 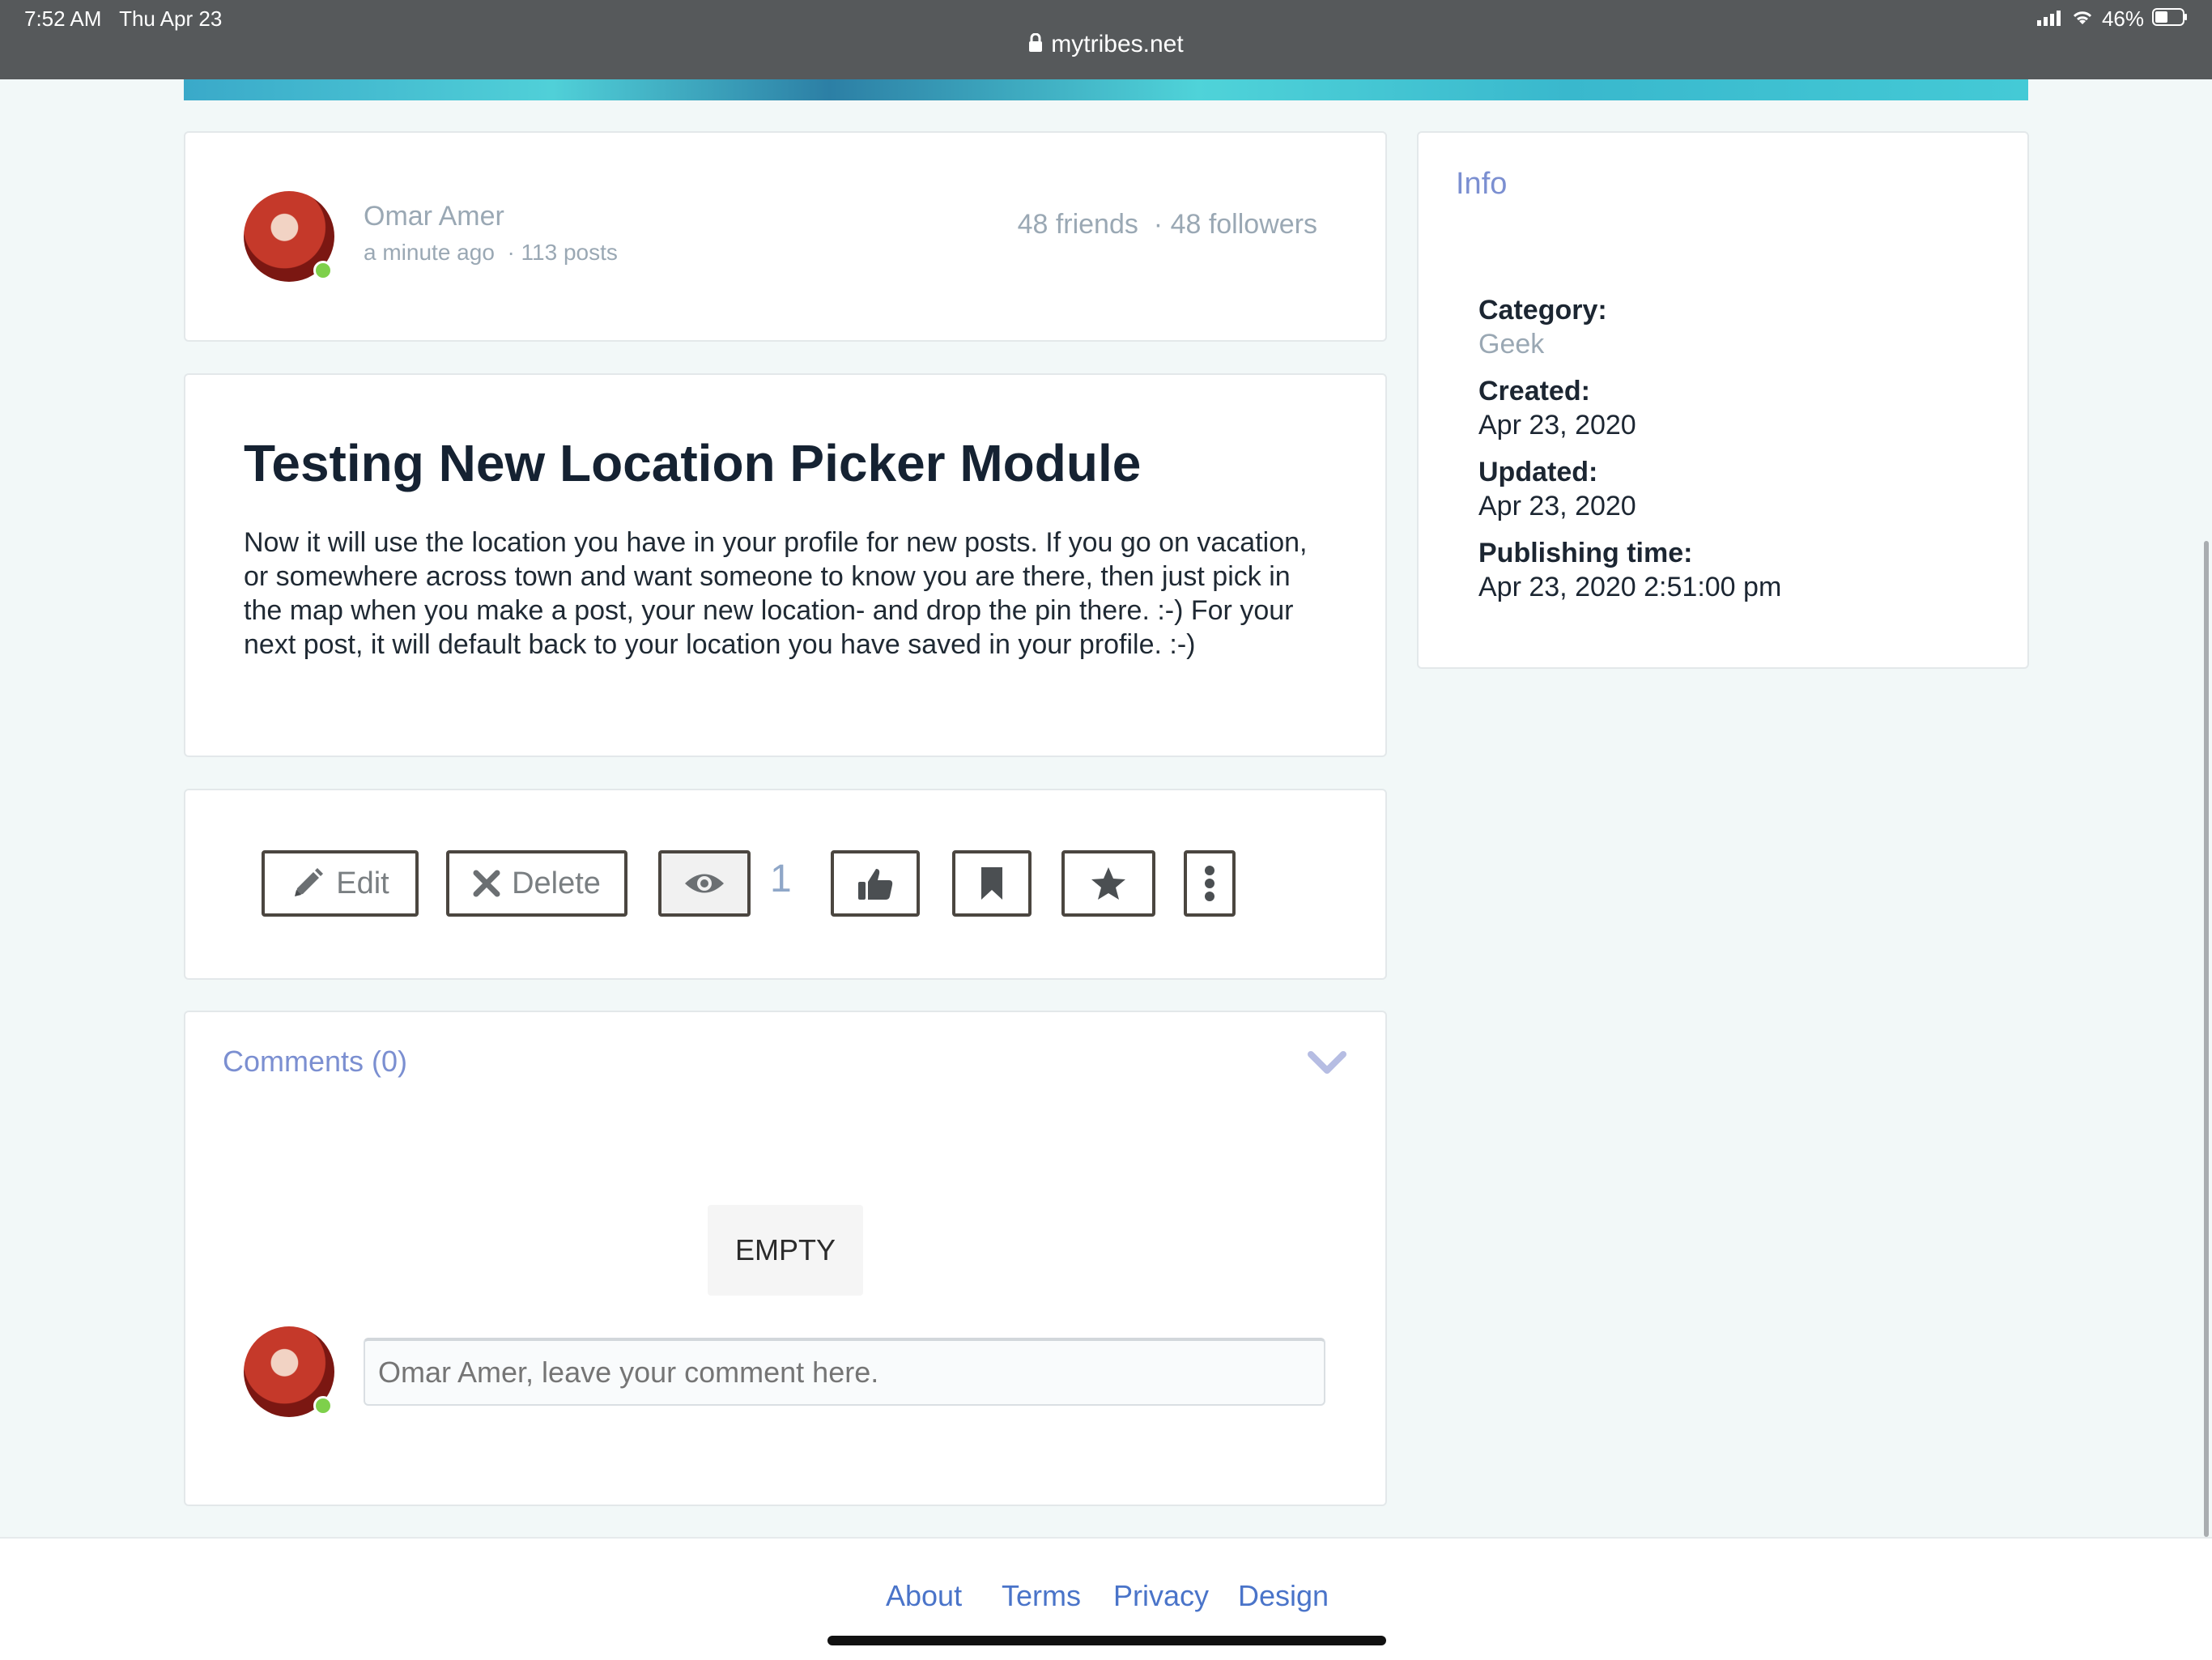 What do you see at coordinates (693, 463) in the screenshot?
I see `post-title: Testing New Location Picker Module` at bounding box center [693, 463].